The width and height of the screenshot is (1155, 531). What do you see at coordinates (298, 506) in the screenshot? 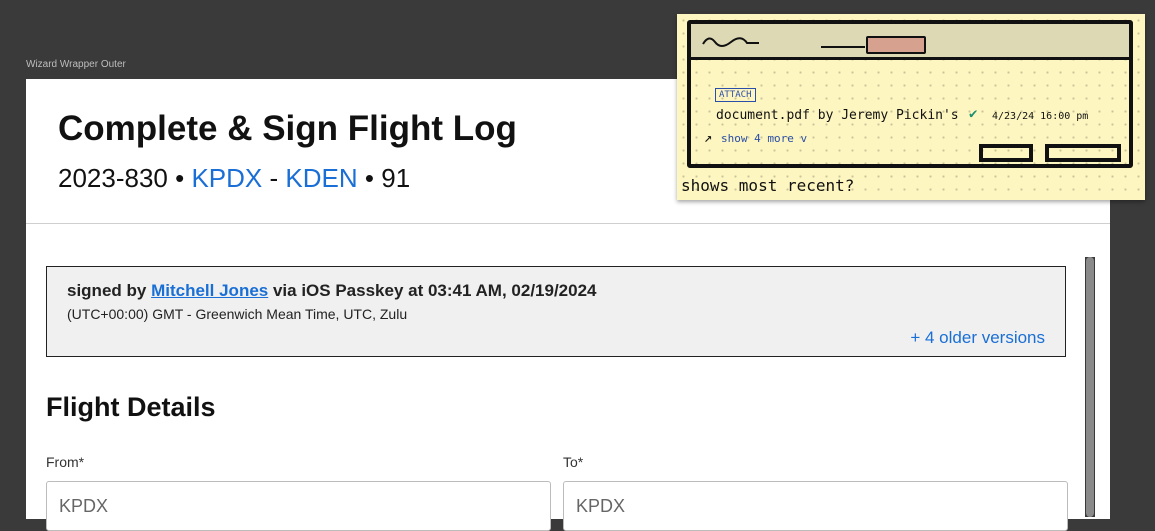
I see `from-input: KPDX` at bounding box center [298, 506].